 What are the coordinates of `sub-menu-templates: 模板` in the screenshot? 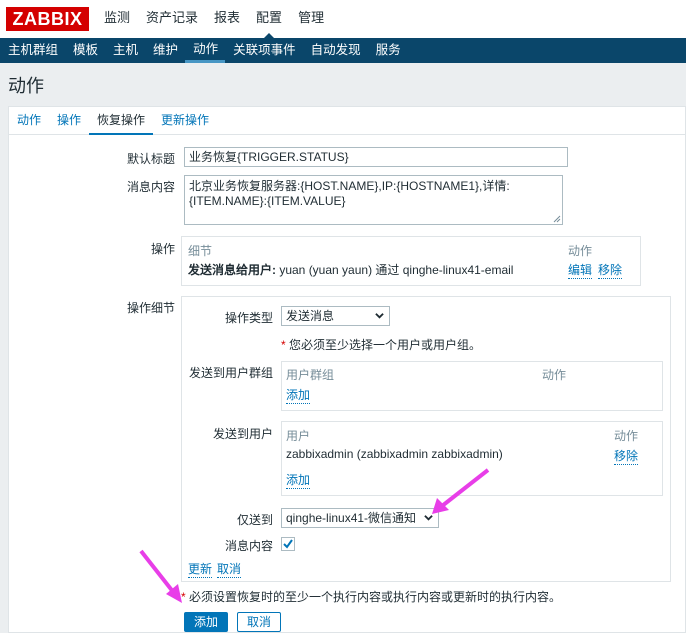 It's located at (85, 50).